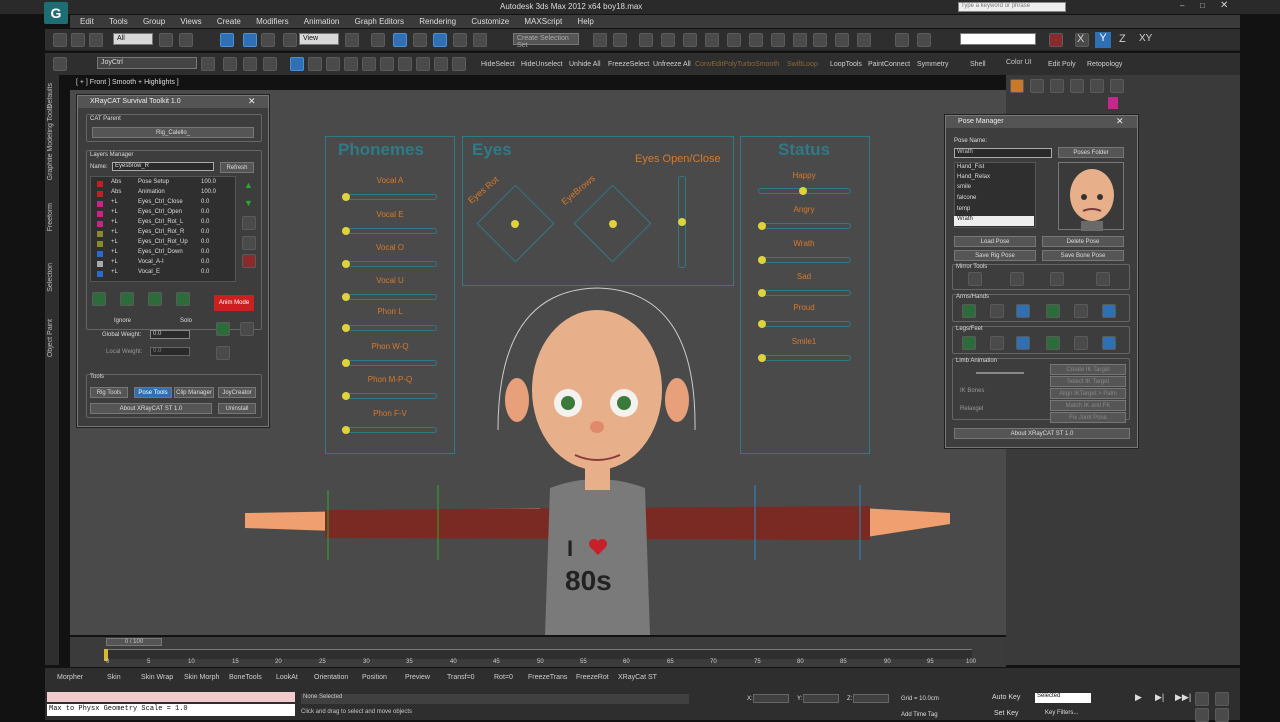 The height and width of the screenshot is (722, 1280). I want to click on save-rig-pose-button: Save Rig Pose, so click(995, 255).